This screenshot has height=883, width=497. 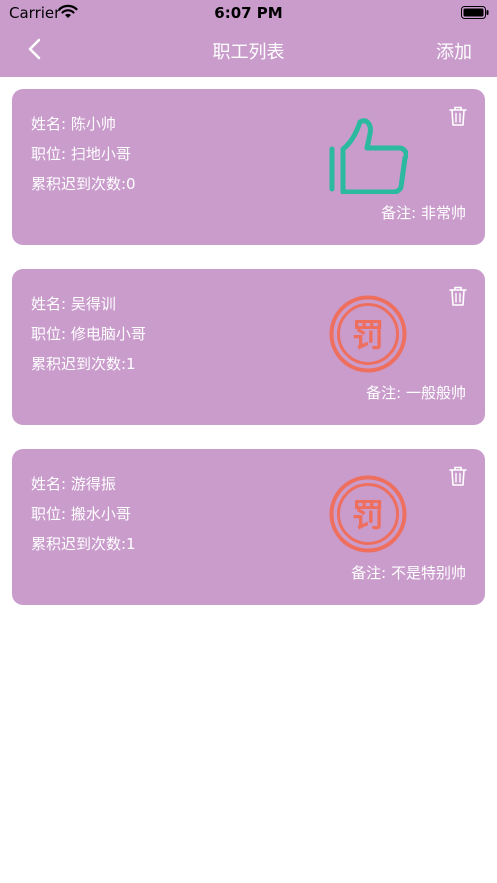 I want to click on add-employee-button: 添加, so click(x=454, y=51).